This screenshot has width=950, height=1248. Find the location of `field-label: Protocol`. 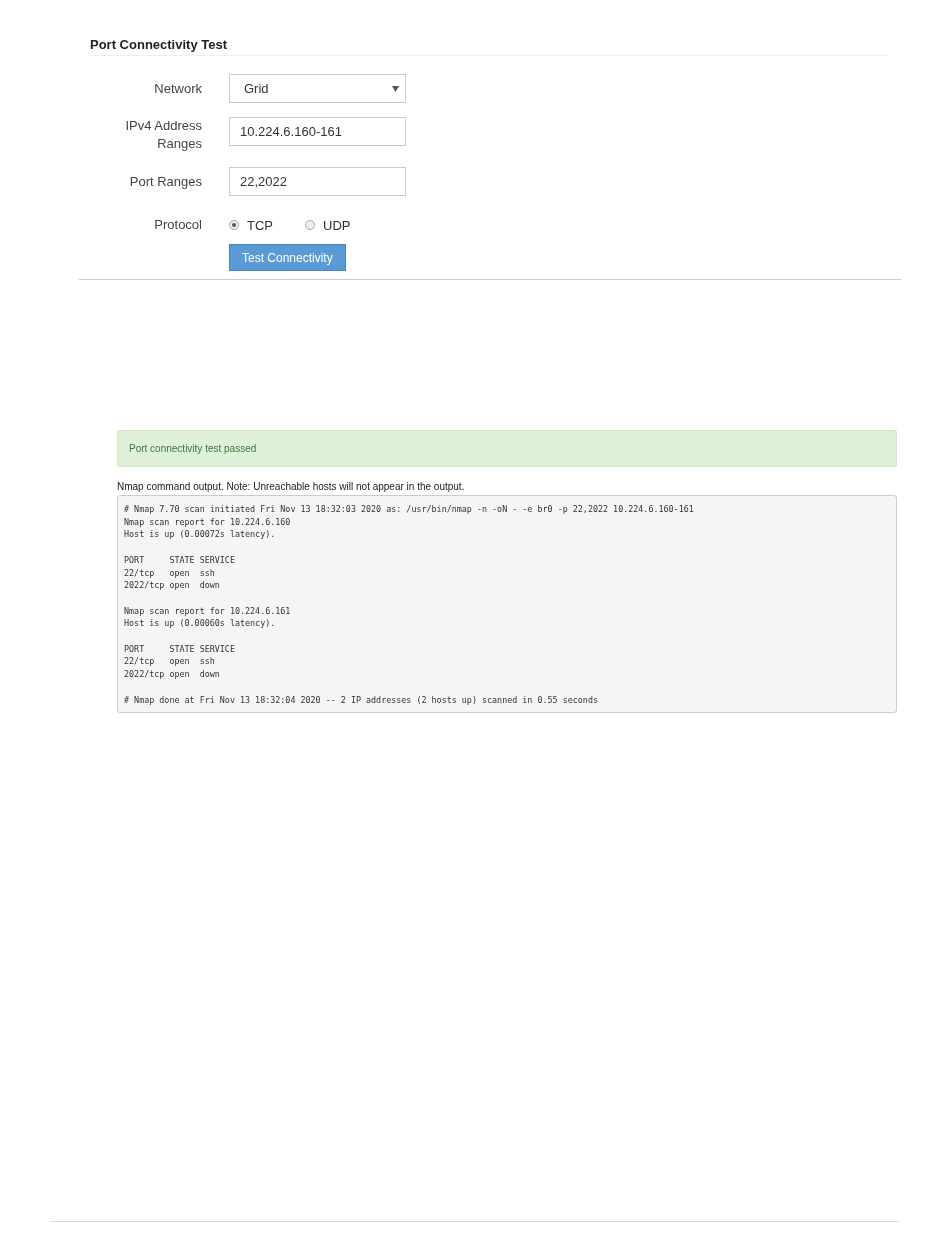

field-label: Protocol is located at coordinates (177, 225).